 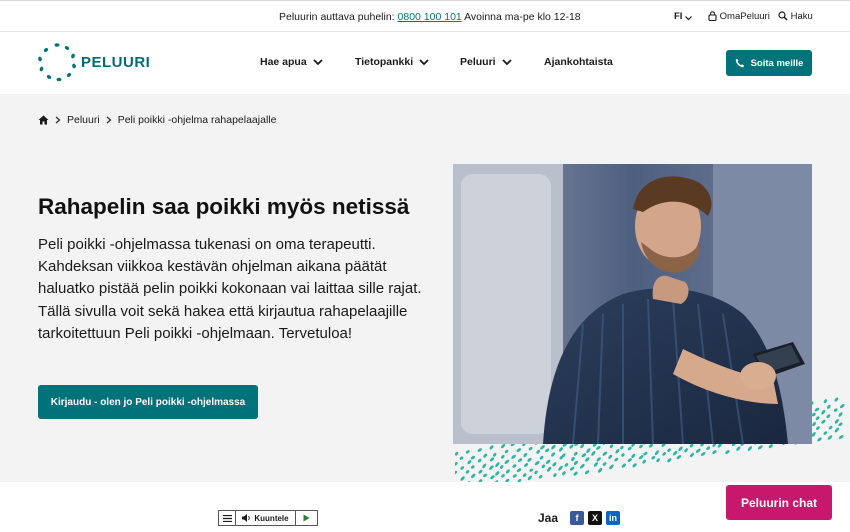 I want to click on nav-peluuri: Peluuri, so click(x=486, y=62).